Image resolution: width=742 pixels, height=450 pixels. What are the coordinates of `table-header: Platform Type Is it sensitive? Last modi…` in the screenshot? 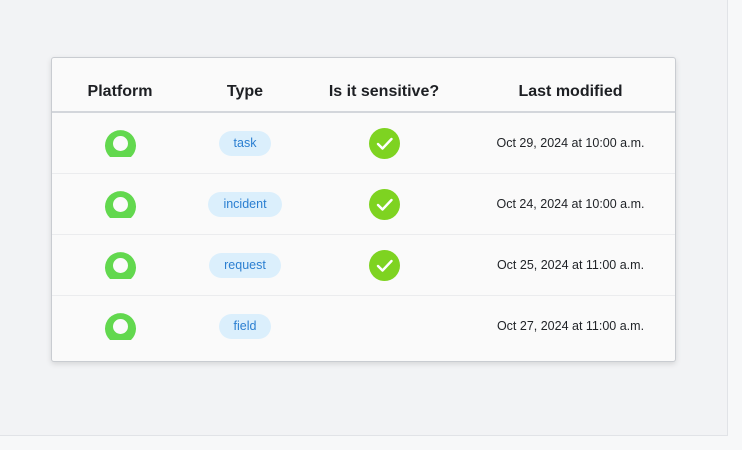 It's located at (363, 85).